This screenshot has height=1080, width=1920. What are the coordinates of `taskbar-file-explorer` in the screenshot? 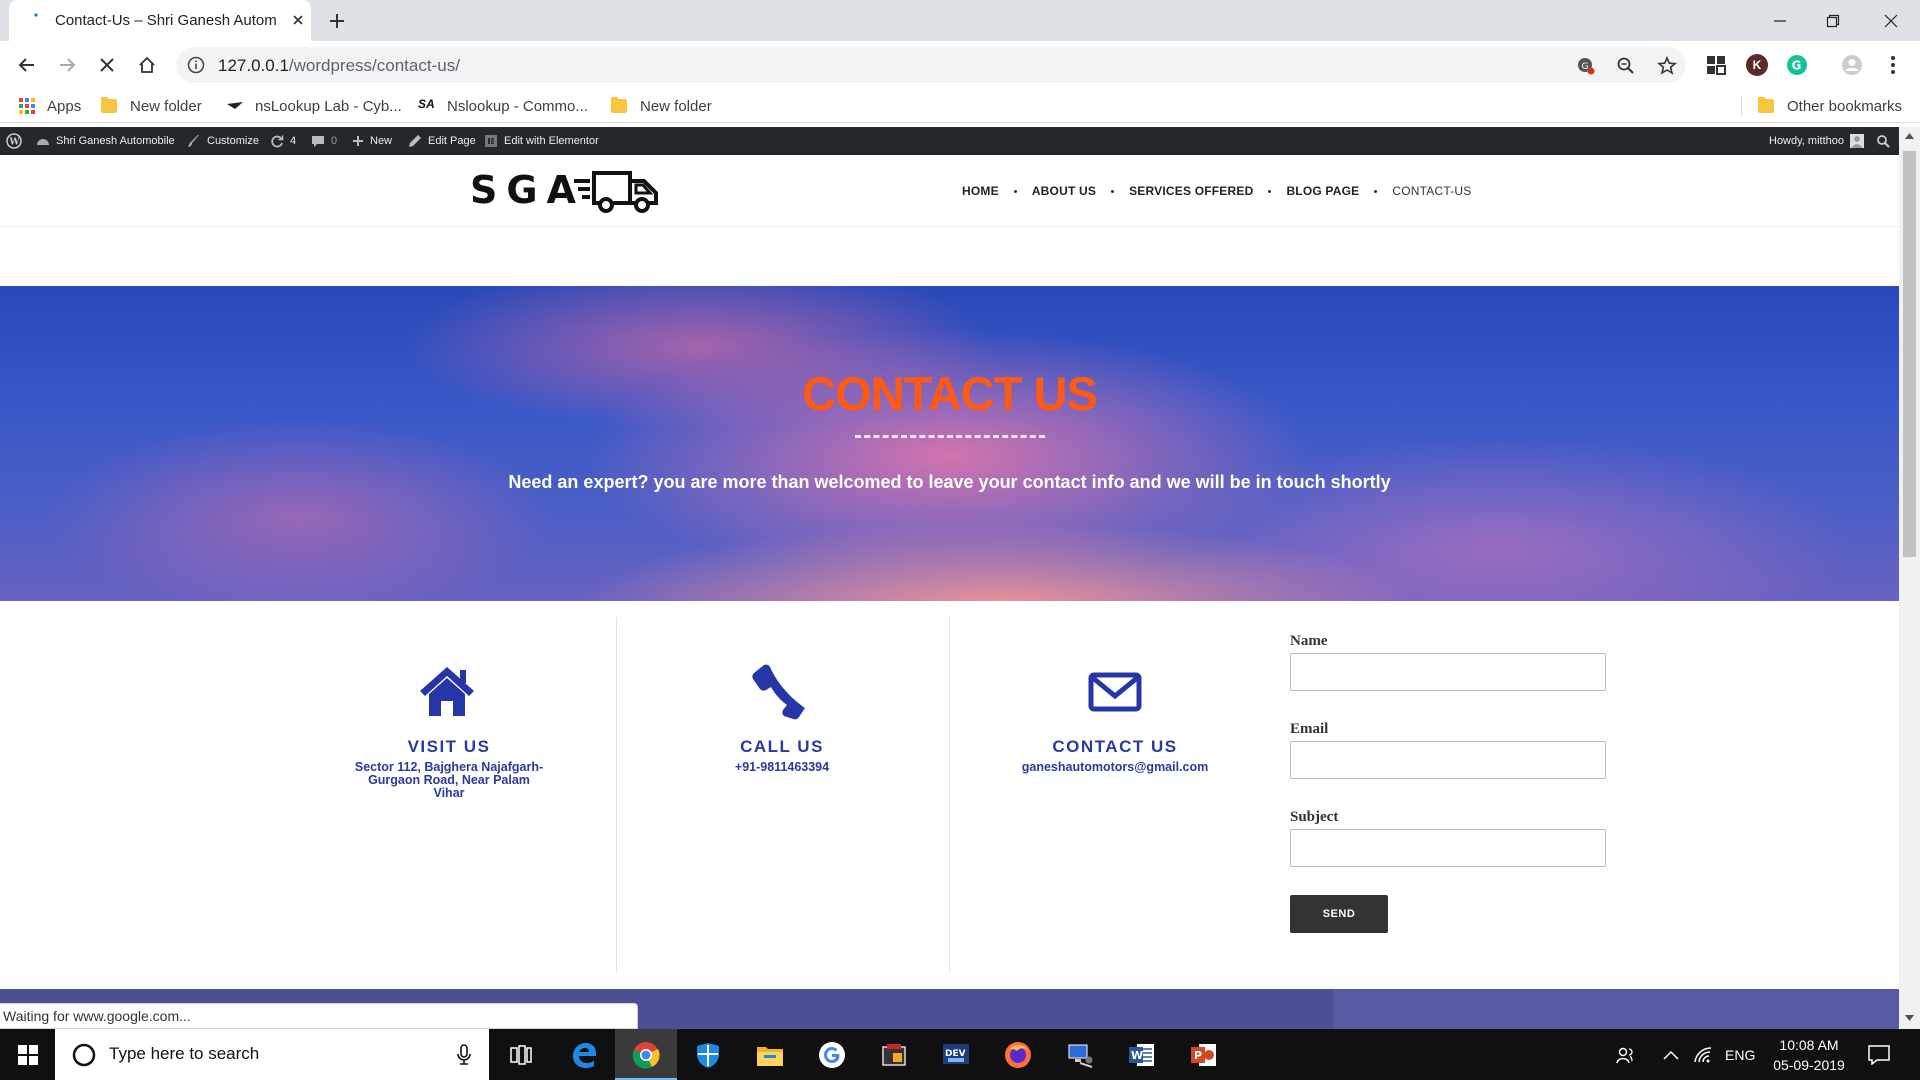 It's located at (770, 1054).